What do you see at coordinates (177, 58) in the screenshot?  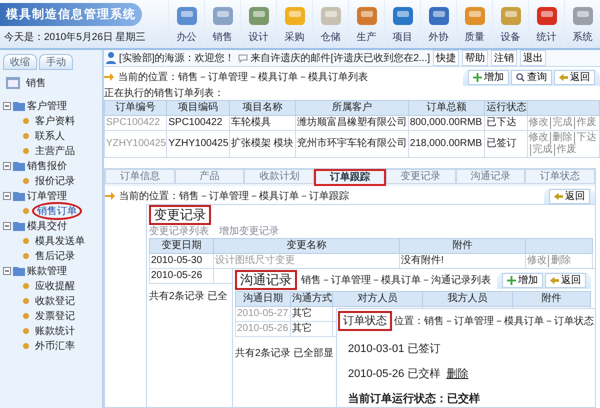 I see `welcome-text: [实验部]的海源：欢迎您！` at bounding box center [177, 58].